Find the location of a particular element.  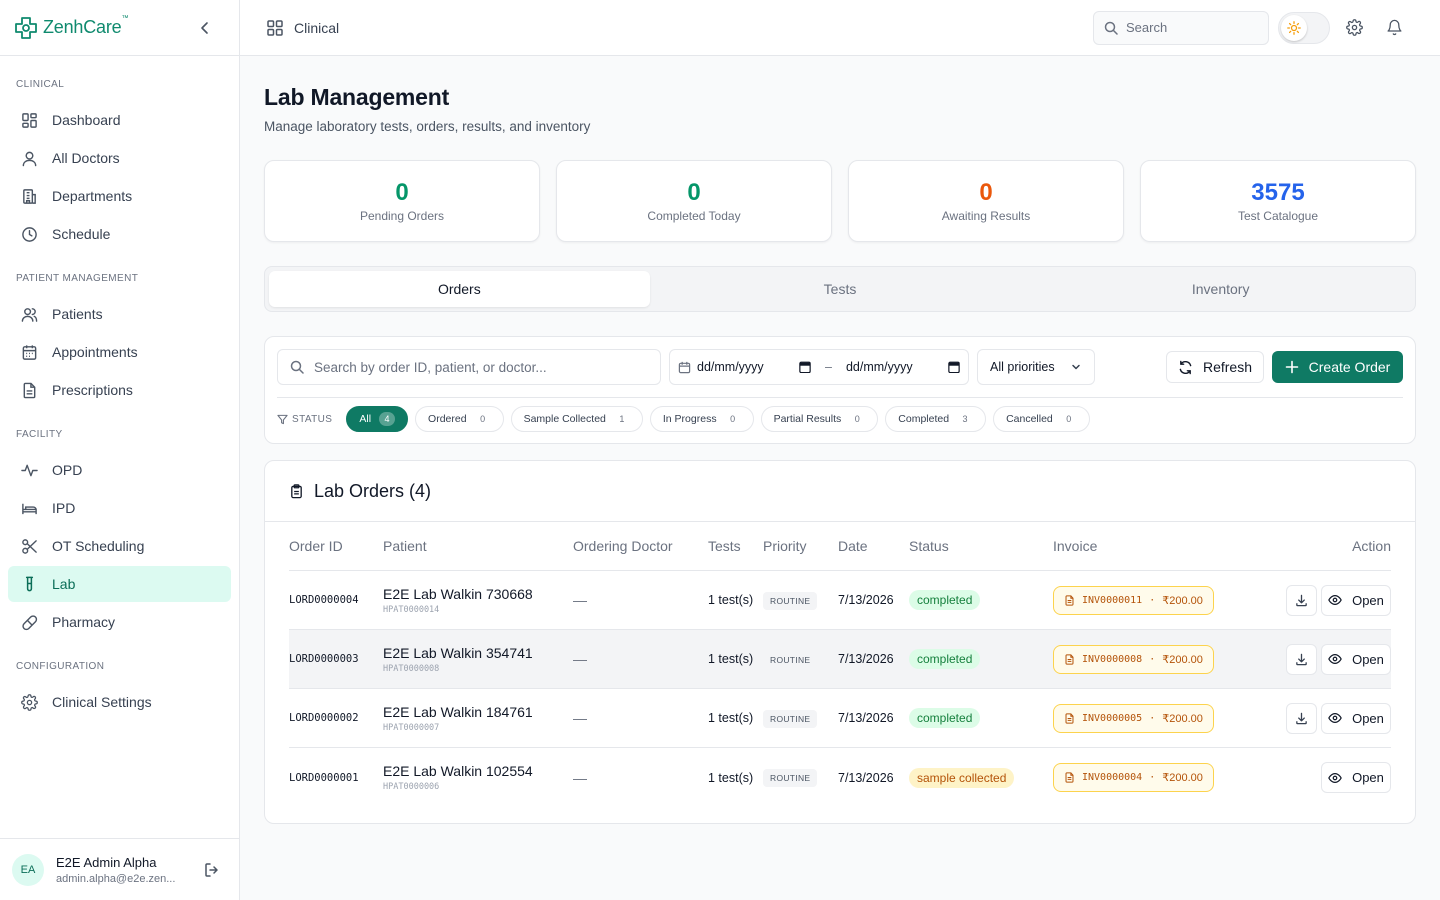

chevron-down-icon is located at coordinates (1076, 367).